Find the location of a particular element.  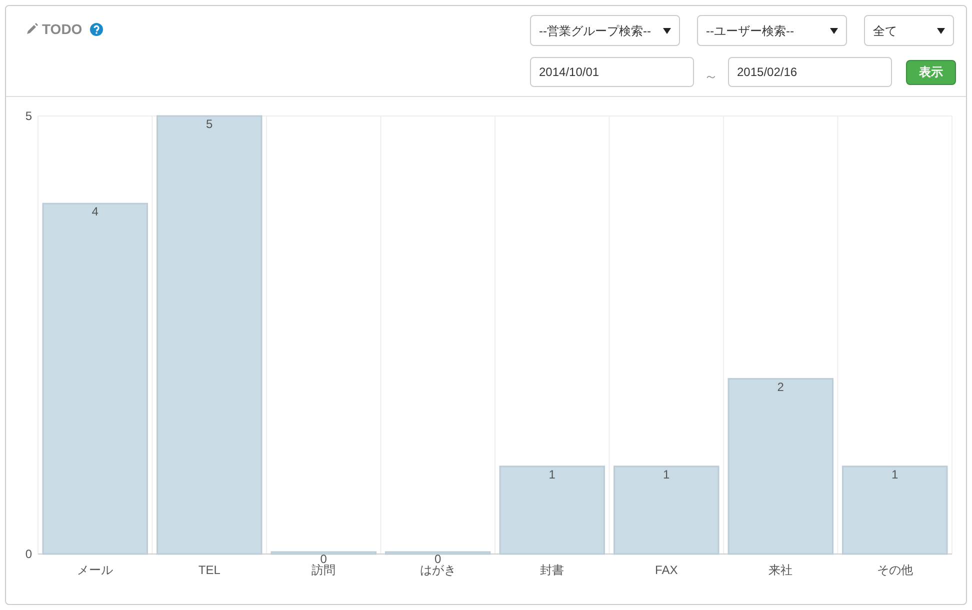

y-tick-label: 5 is located at coordinates (28, 116).